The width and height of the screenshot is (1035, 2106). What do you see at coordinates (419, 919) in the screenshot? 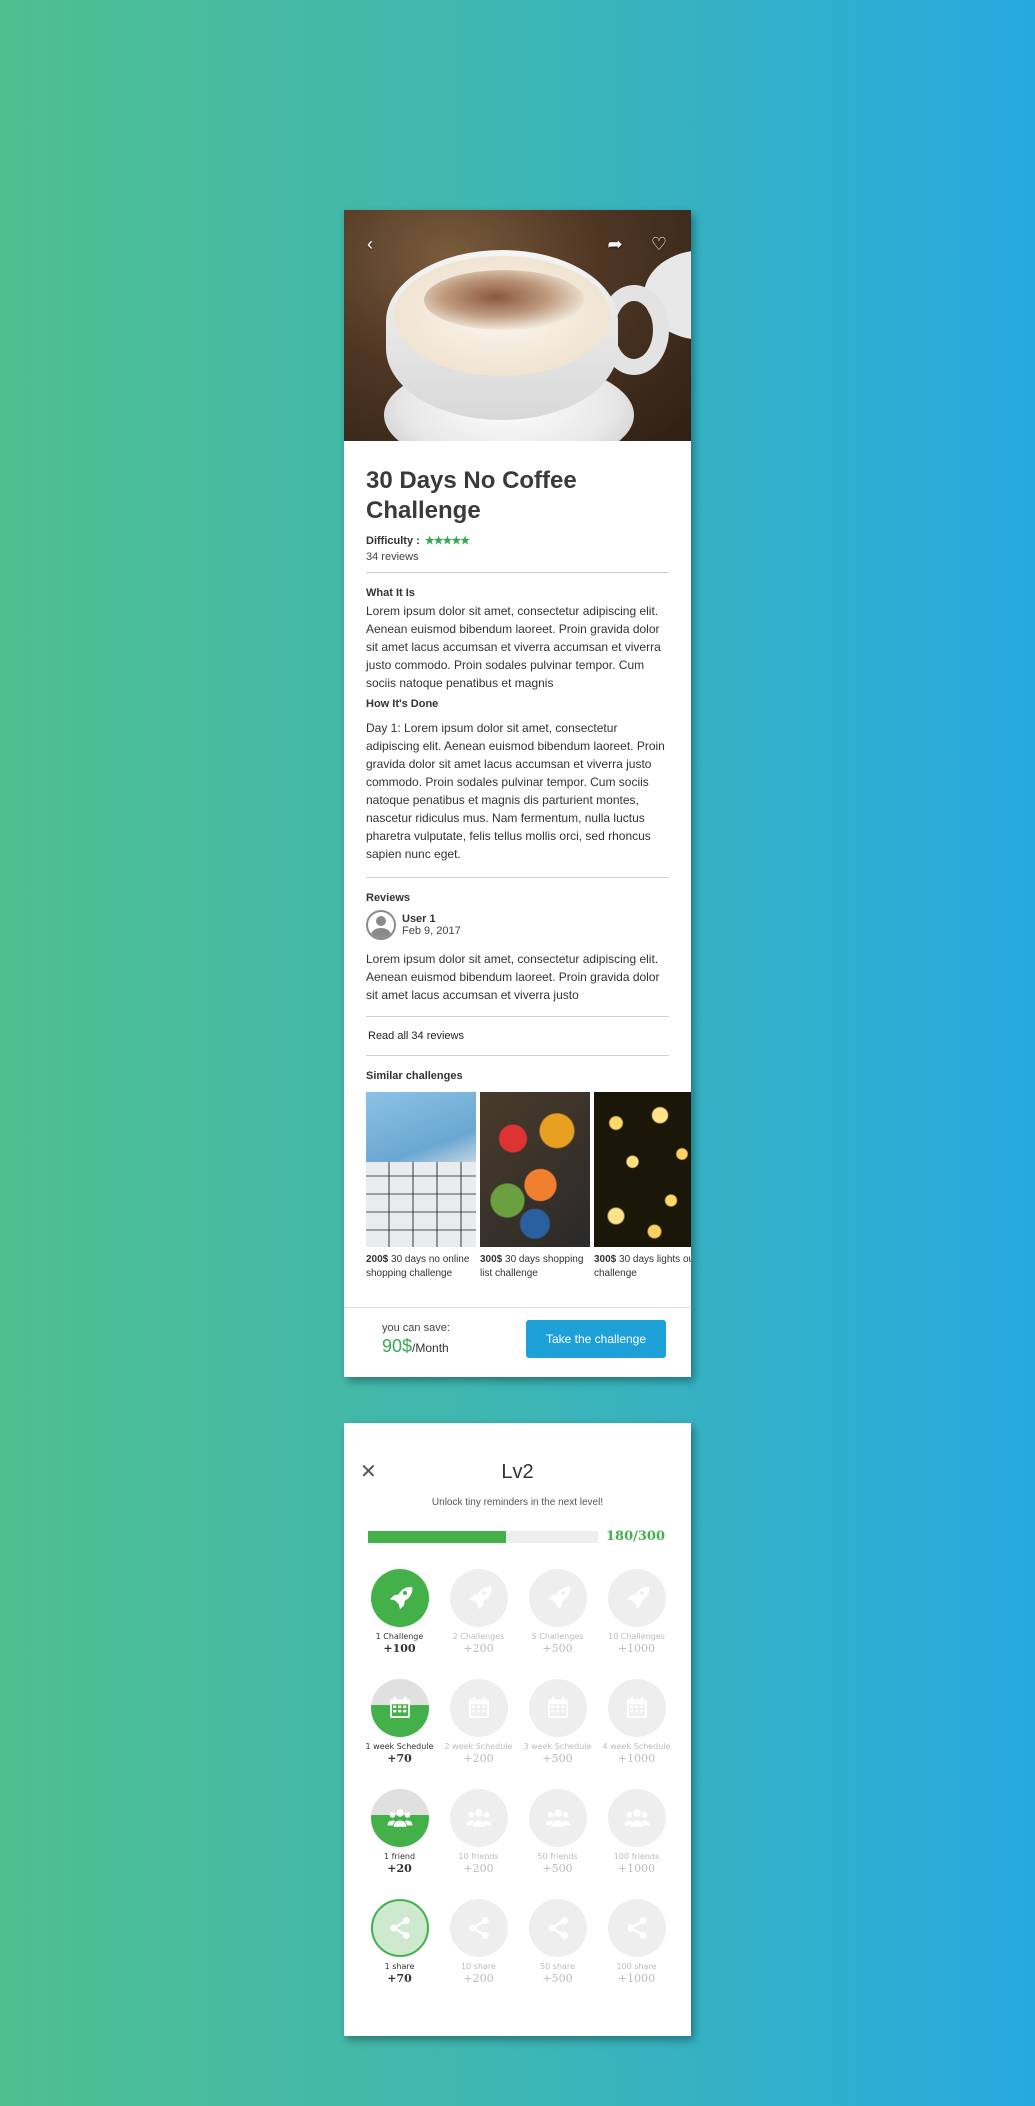
I see `review-user-name: User 1` at bounding box center [419, 919].